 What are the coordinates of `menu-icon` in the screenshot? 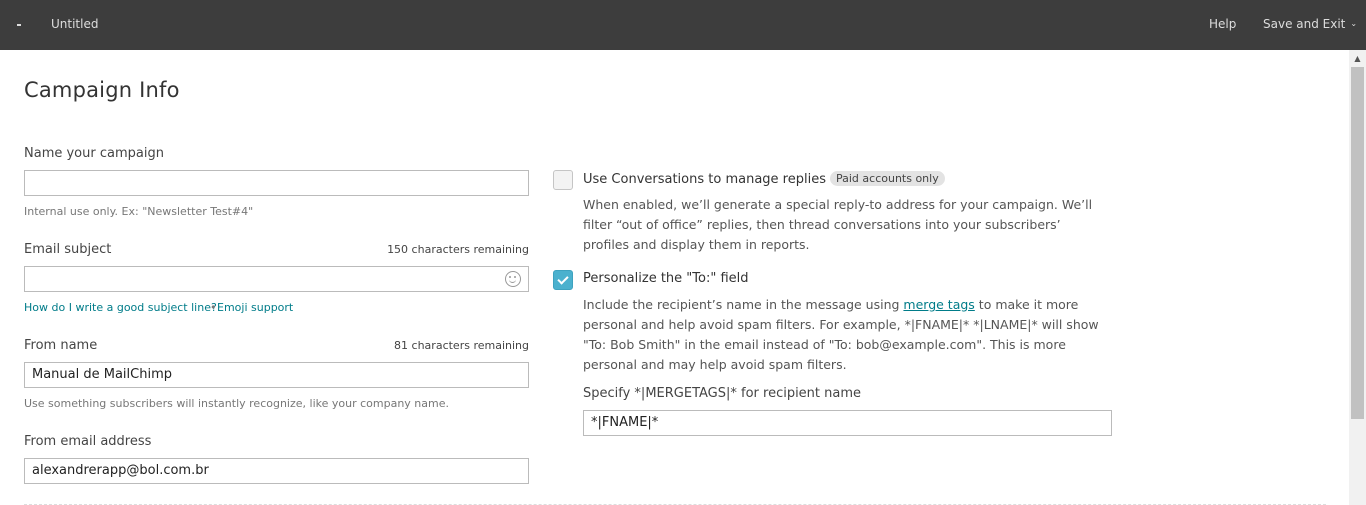 It's located at (19, 25).